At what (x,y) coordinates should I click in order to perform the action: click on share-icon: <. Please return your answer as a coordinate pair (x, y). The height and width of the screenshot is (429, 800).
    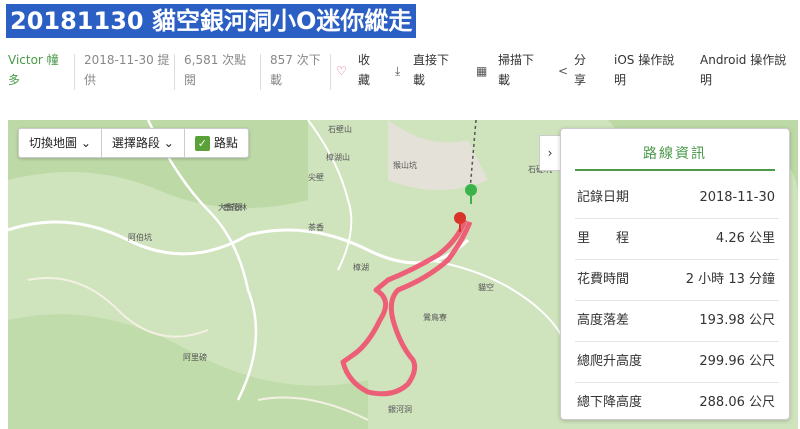
    Looking at the image, I should click on (563, 71).